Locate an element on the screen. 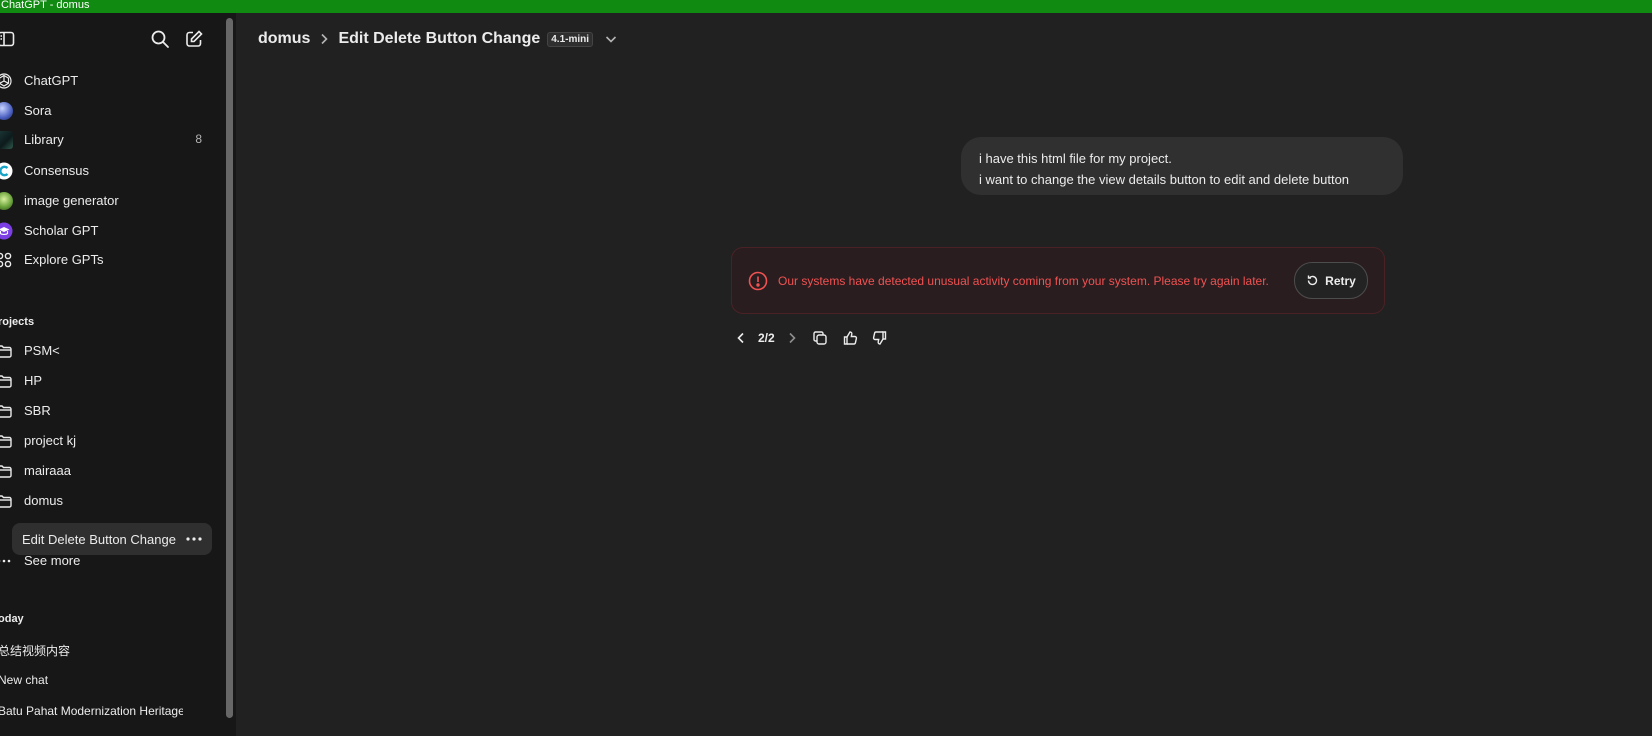 Image resolution: width=1652 pixels, height=736 pixels. scholar-gpt-avatar is located at coordinates (7, 231).